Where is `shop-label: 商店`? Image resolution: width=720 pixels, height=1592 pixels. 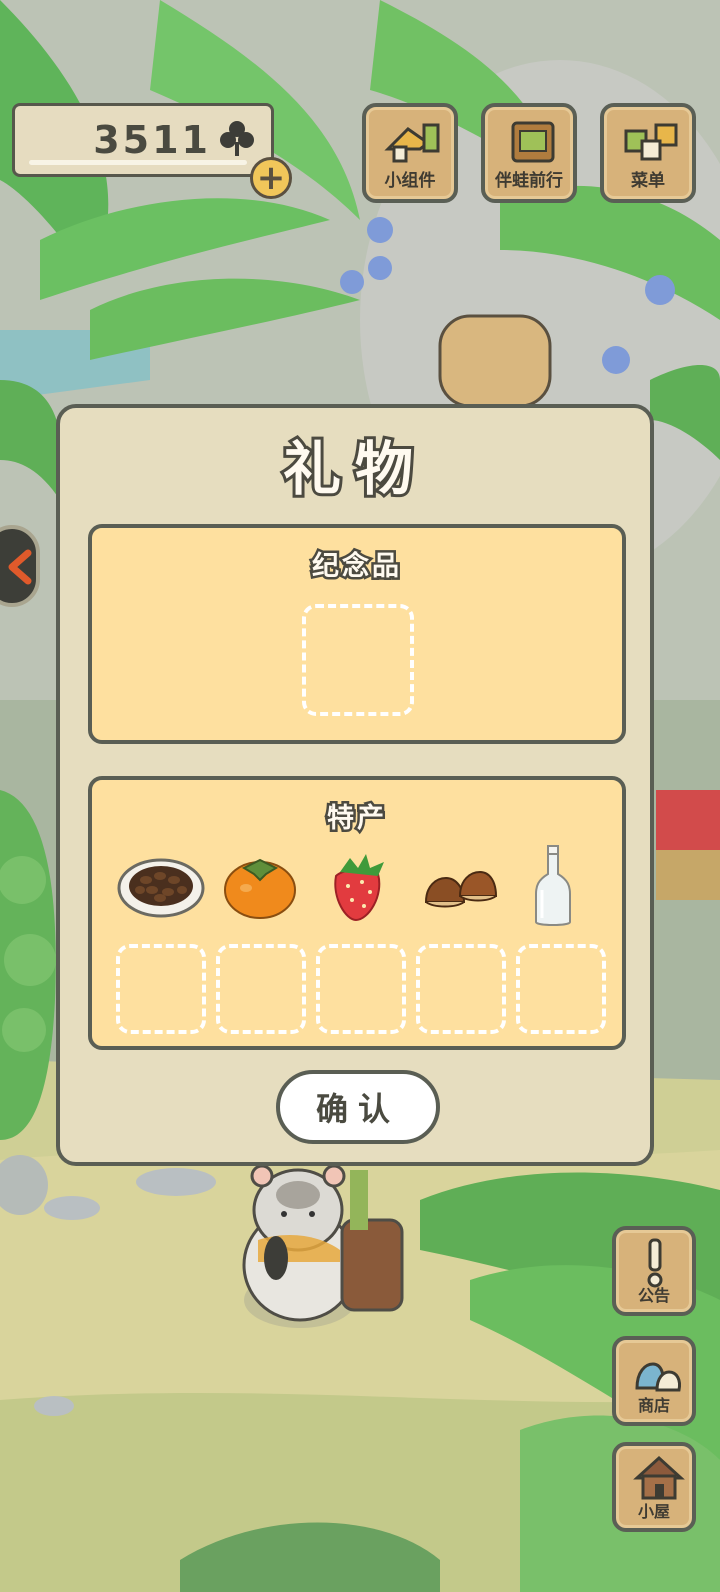
shop-label: 商店 is located at coordinates (653, 1405).